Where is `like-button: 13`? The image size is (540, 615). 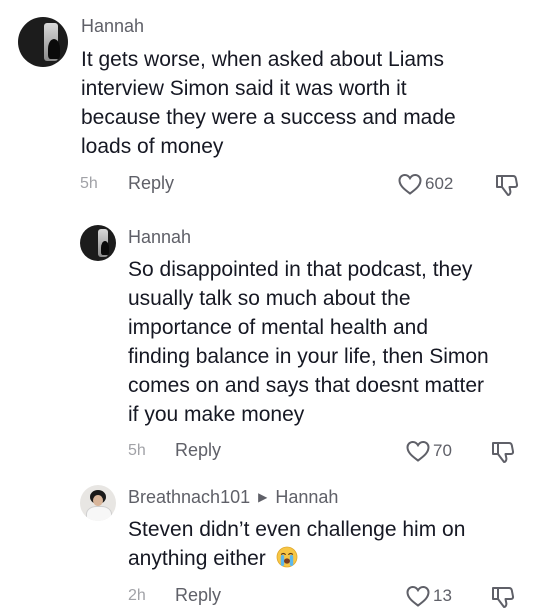
like-button: 13 is located at coordinates (428, 596).